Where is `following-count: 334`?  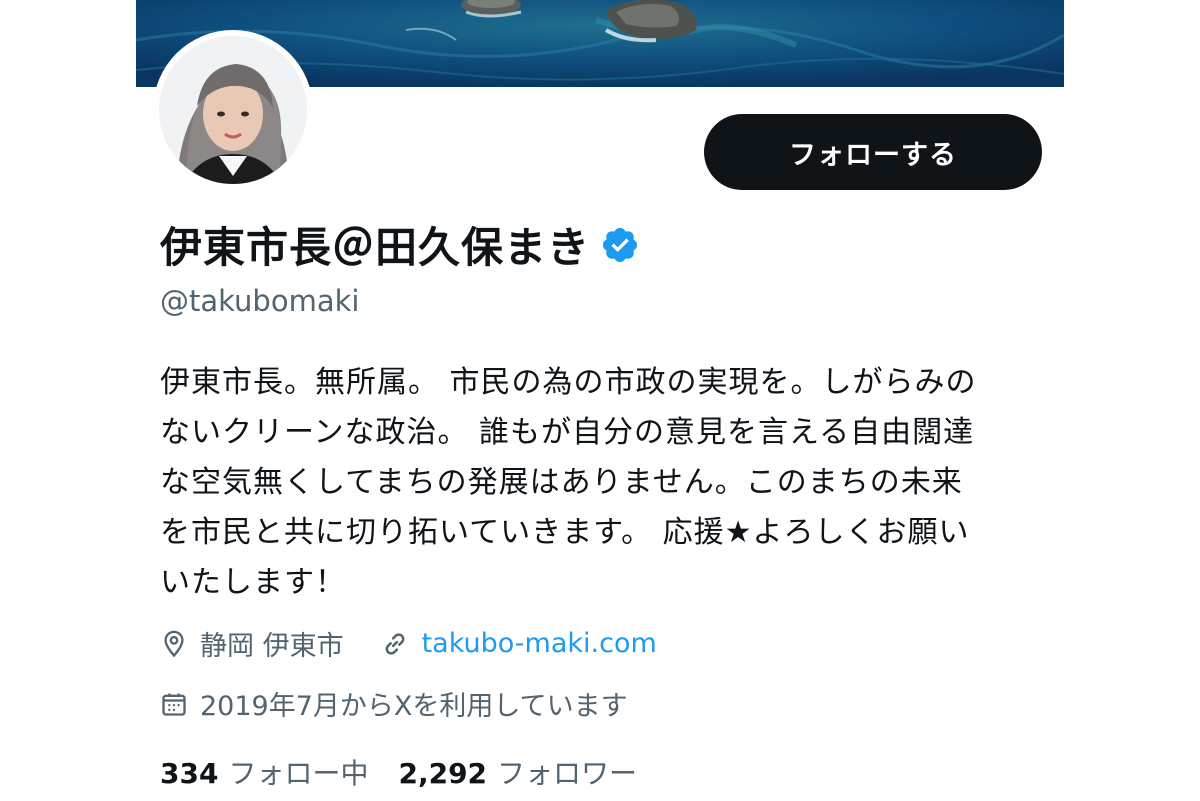 following-count: 334 is located at coordinates (189, 773).